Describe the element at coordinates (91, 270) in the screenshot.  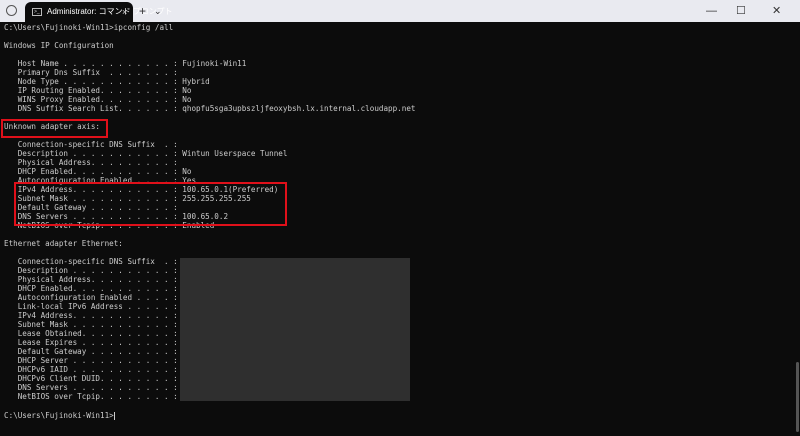
I see `output-line: Description . . . . . . . . . . . :` at that location.